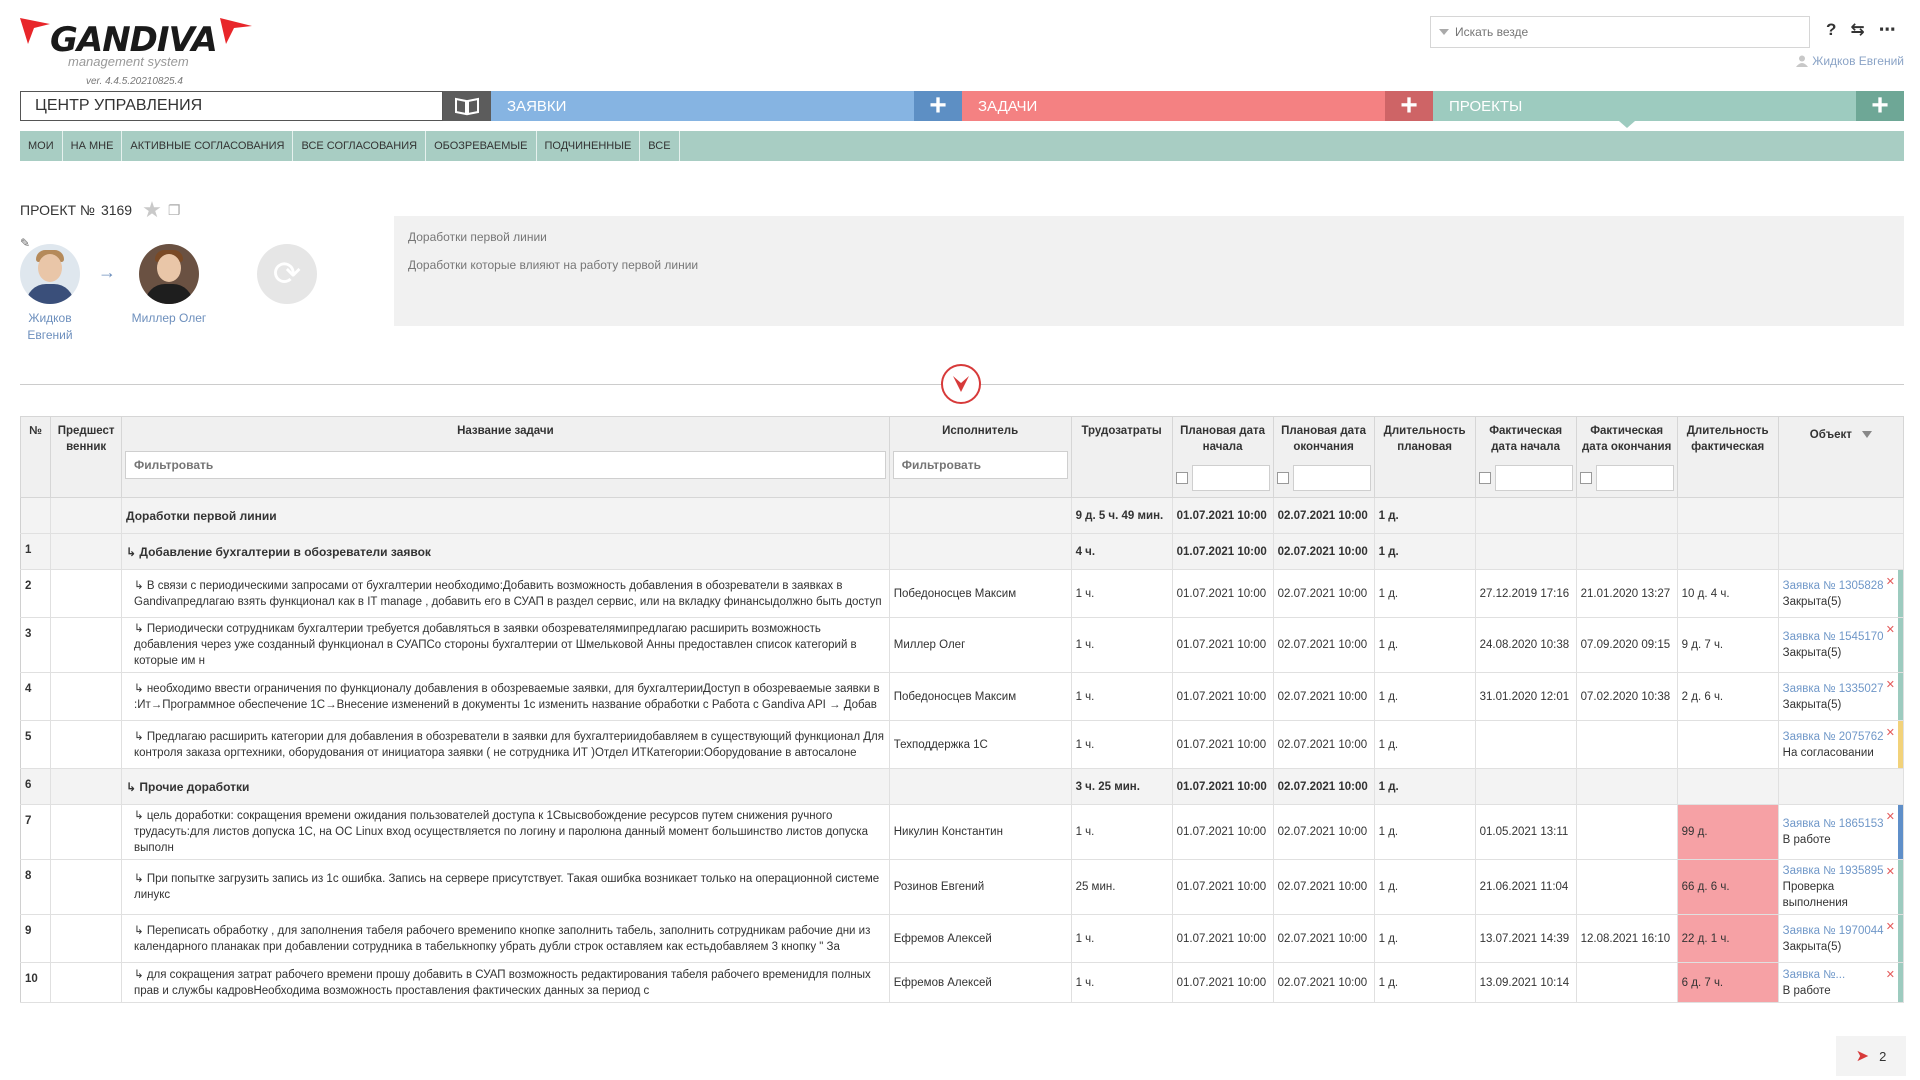 The image size is (1920, 1080). Describe the element at coordinates (938, 106) in the screenshot. I see `add-request-button: +` at that location.